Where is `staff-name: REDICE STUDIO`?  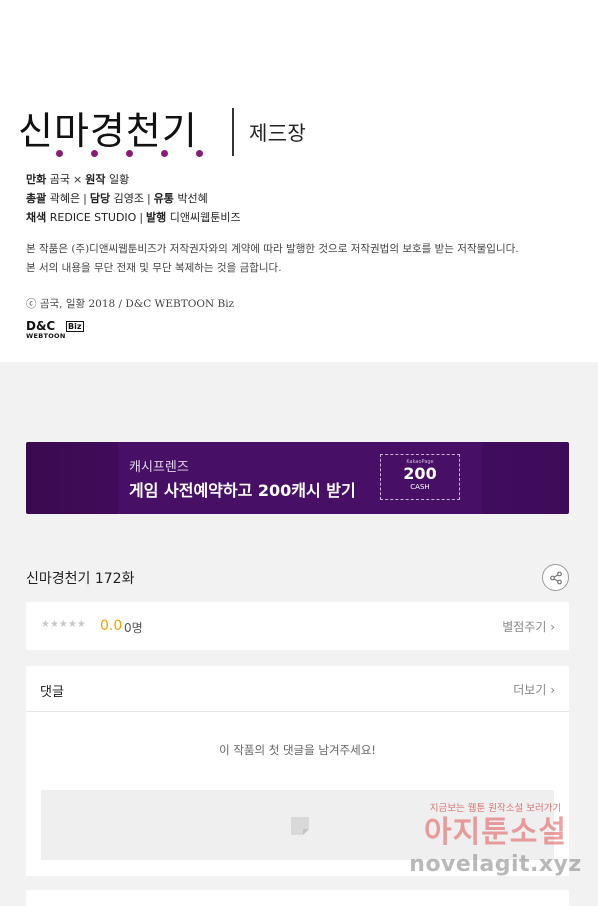
staff-name: REDICE STUDIO is located at coordinates (93, 217).